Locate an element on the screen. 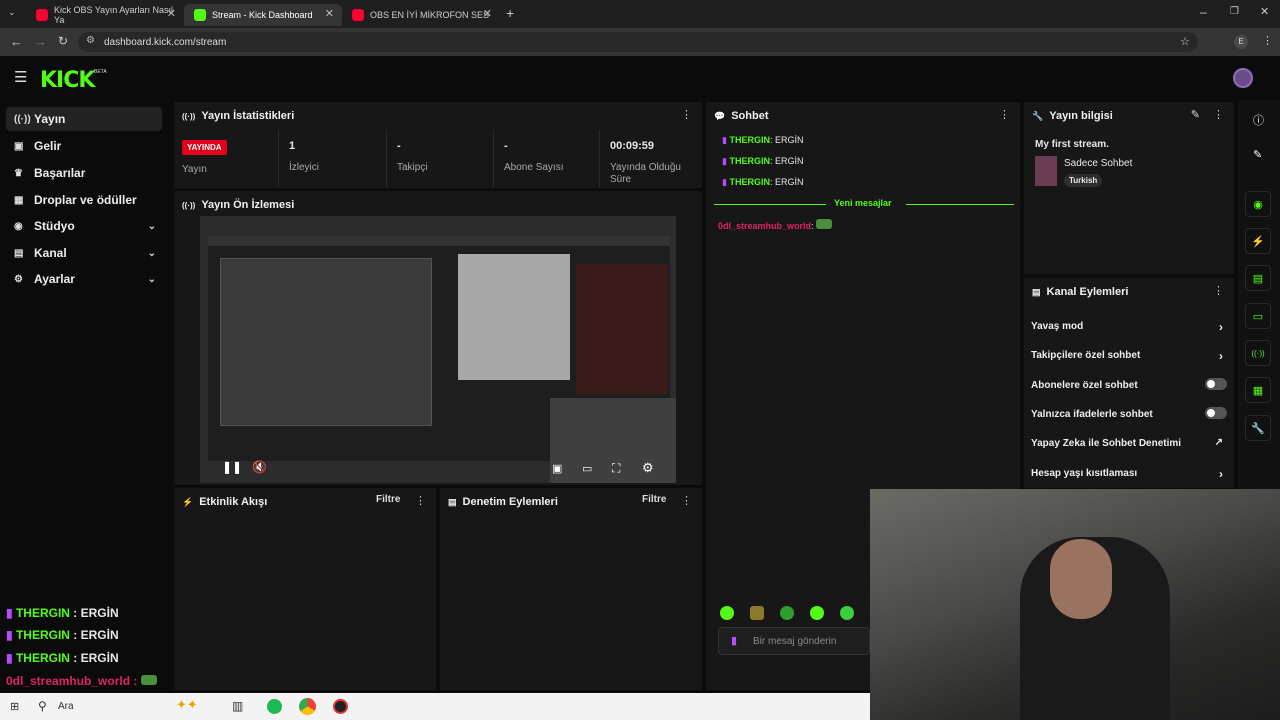 Image resolution: width=1280 pixels, height=720 pixels. chrome-icon is located at coordinates (307, 706).